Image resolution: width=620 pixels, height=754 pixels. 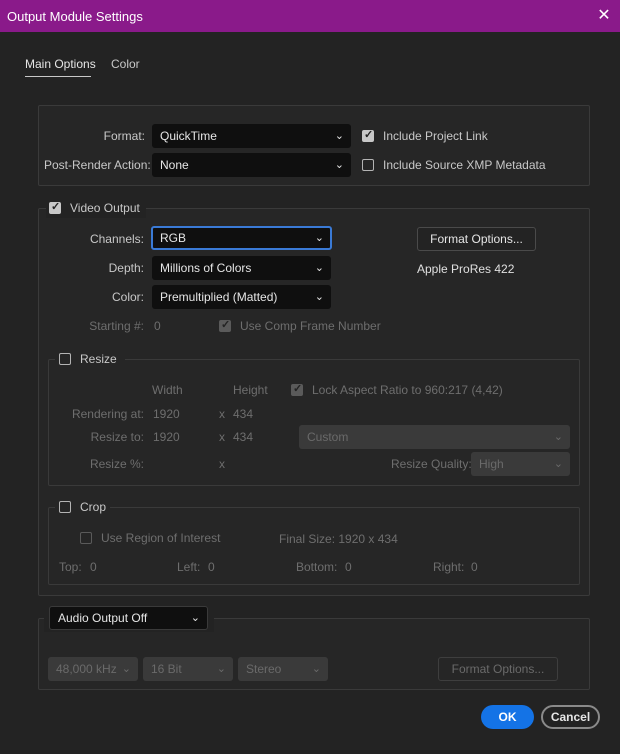 What do you see at coordinates (206, 268) in the screenshot?
I see `depth-value: Millions of Colors` at bounding box center [206, 268].